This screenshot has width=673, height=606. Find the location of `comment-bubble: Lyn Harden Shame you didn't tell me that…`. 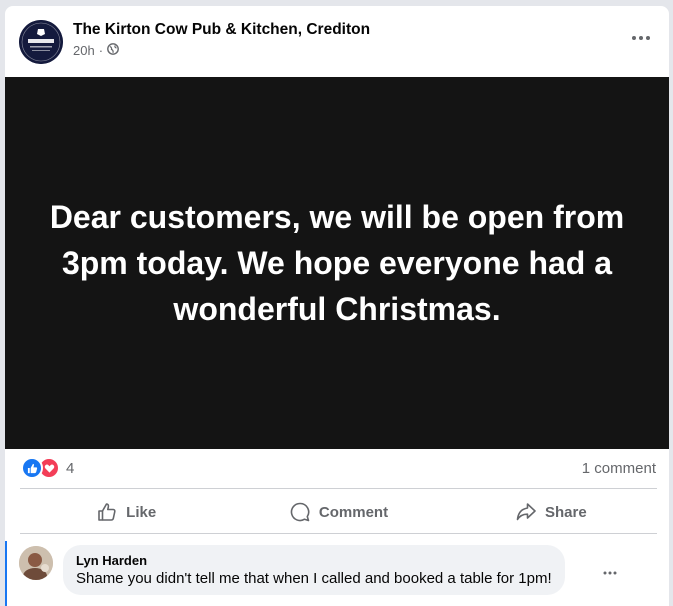

comment-bubble: Lyn Harden Shame you didn't tell me that… is located at coordinates (314, 570).